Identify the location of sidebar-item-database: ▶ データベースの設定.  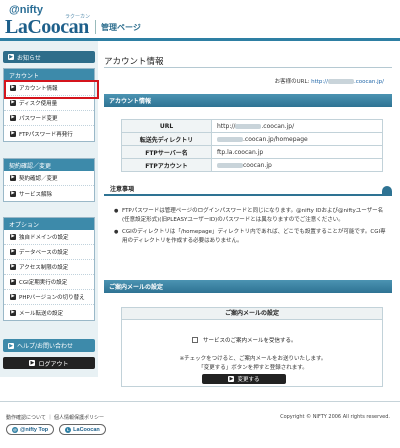
(49, 252).